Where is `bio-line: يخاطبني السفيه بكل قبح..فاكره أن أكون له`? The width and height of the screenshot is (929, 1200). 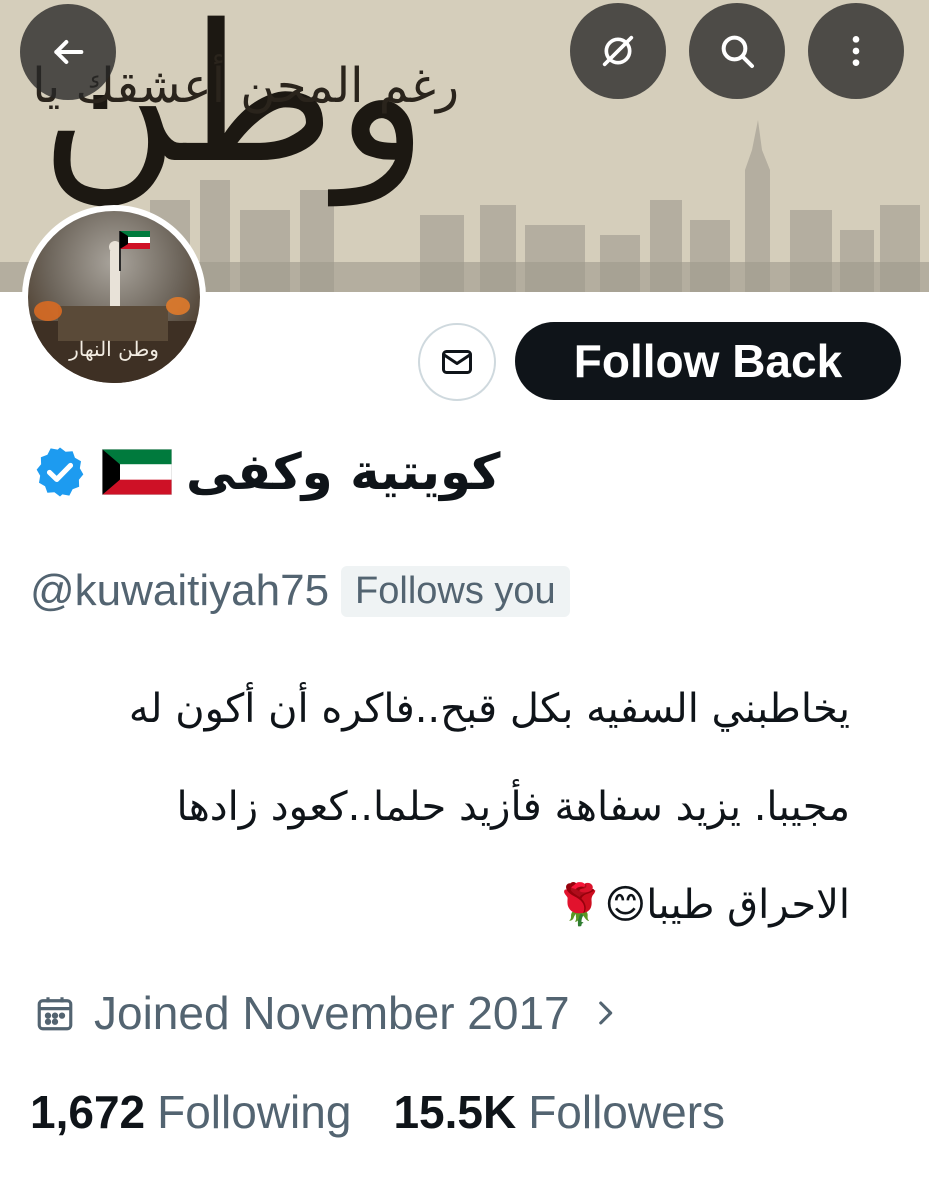
bio-line: يخاطبني السفيه بكل قبح..فاكره أن أكون له is located at coordinates (489, 709).